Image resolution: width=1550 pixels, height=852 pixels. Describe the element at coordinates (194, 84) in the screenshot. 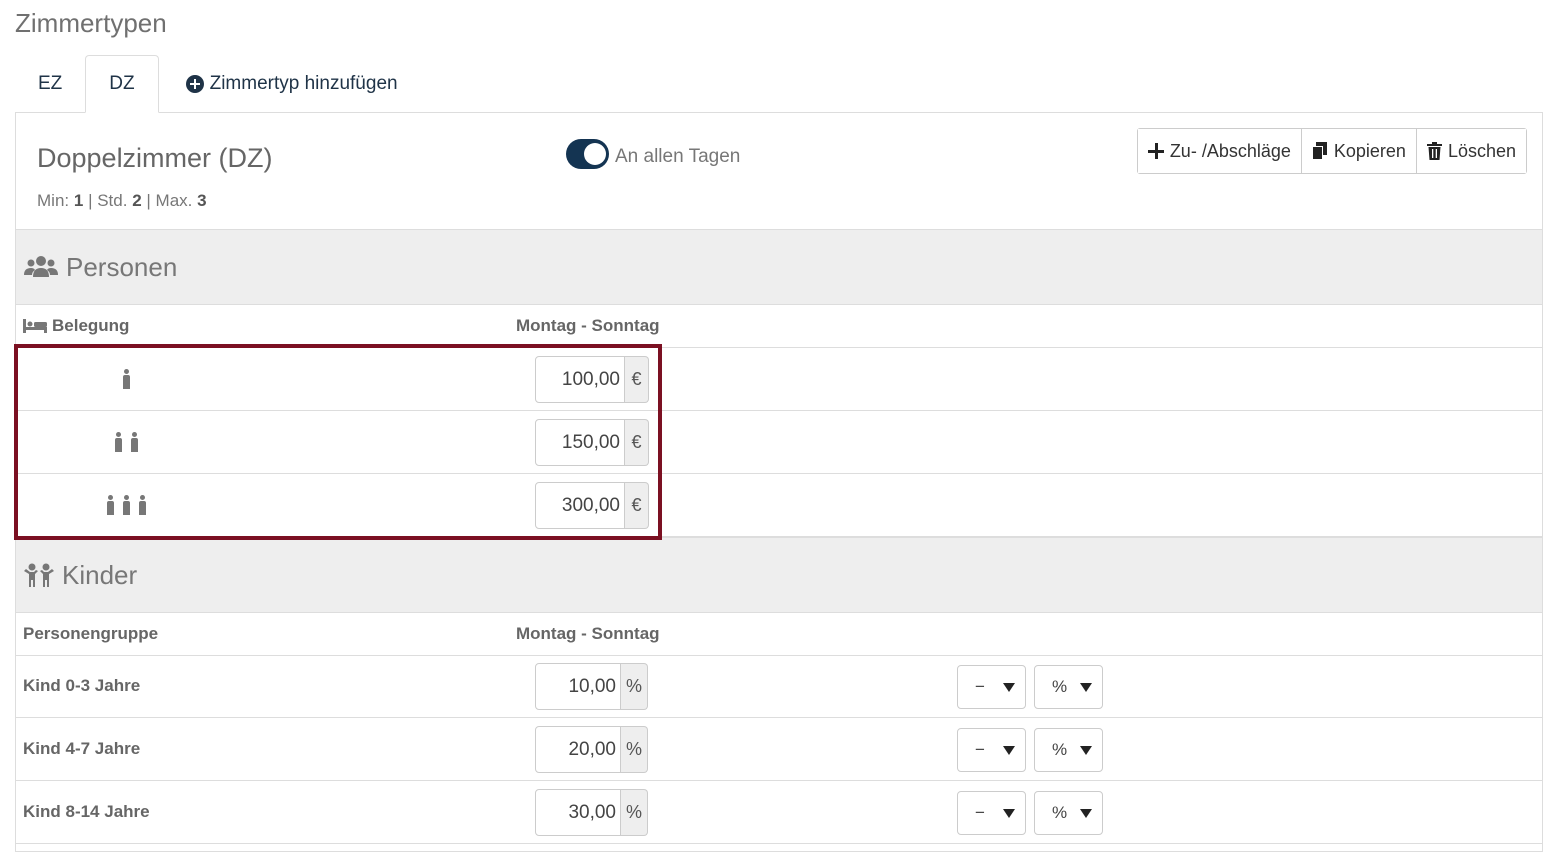

I see `plus-circle-icon` at that location.